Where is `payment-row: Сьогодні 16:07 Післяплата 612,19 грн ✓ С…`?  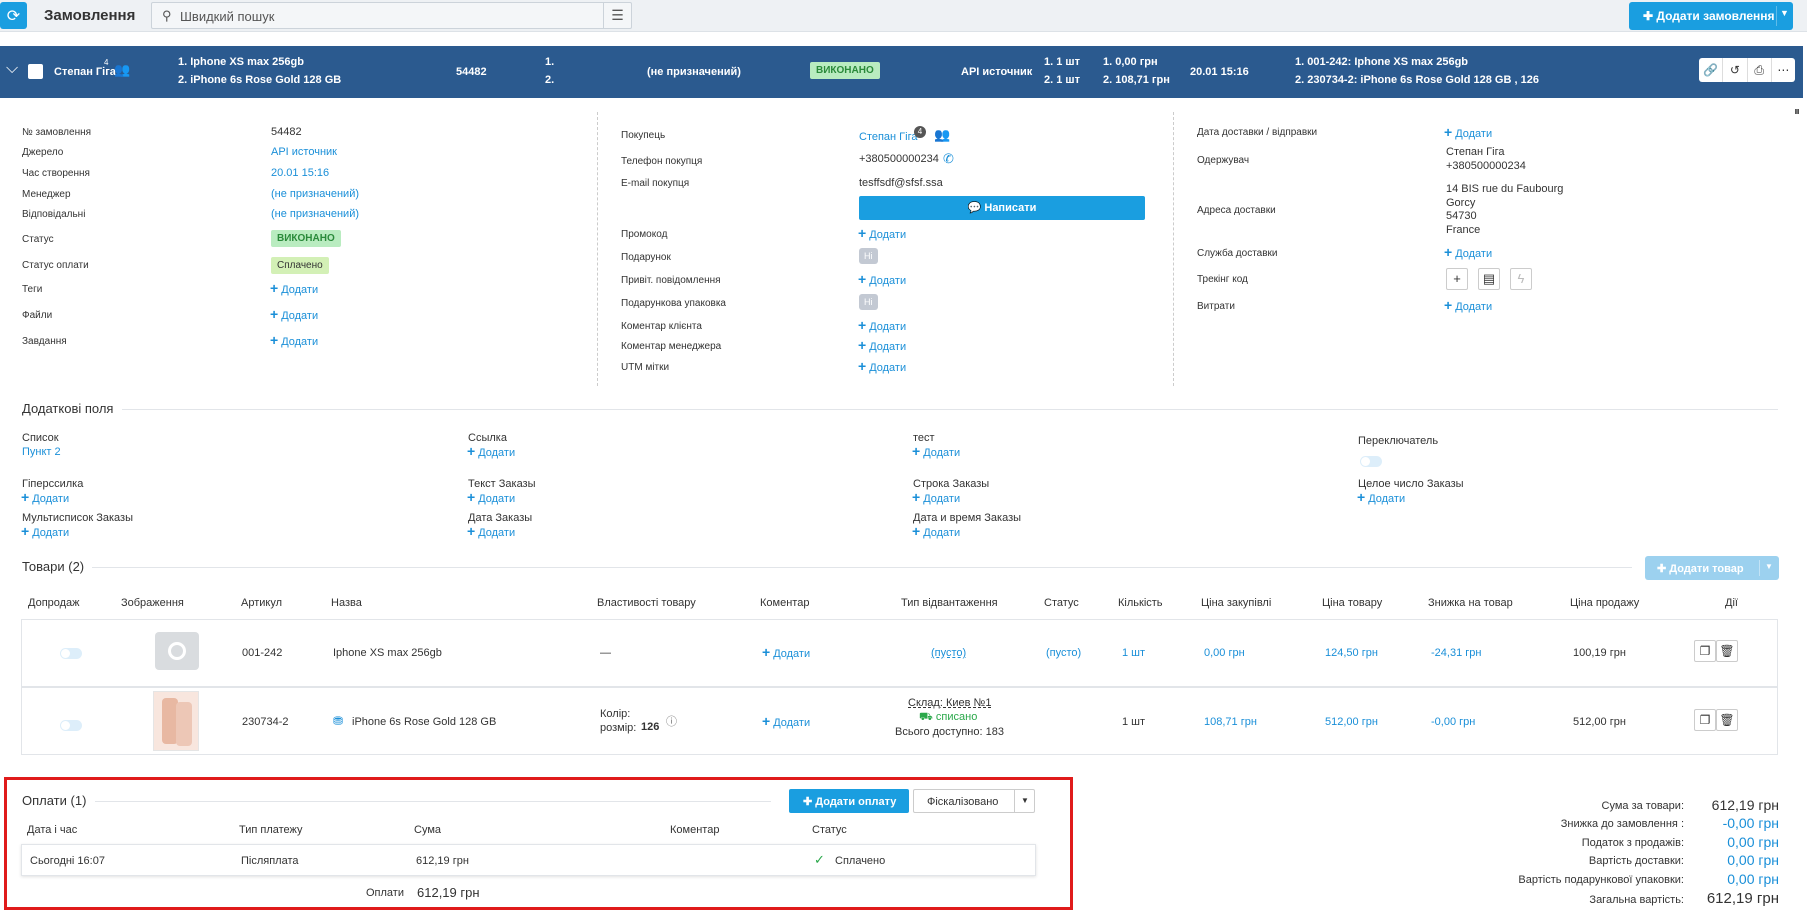 payment-row: Сьогодні 16:07 Післяплата 612,19 грн ✓ С… is located at coordinates (528, 860).